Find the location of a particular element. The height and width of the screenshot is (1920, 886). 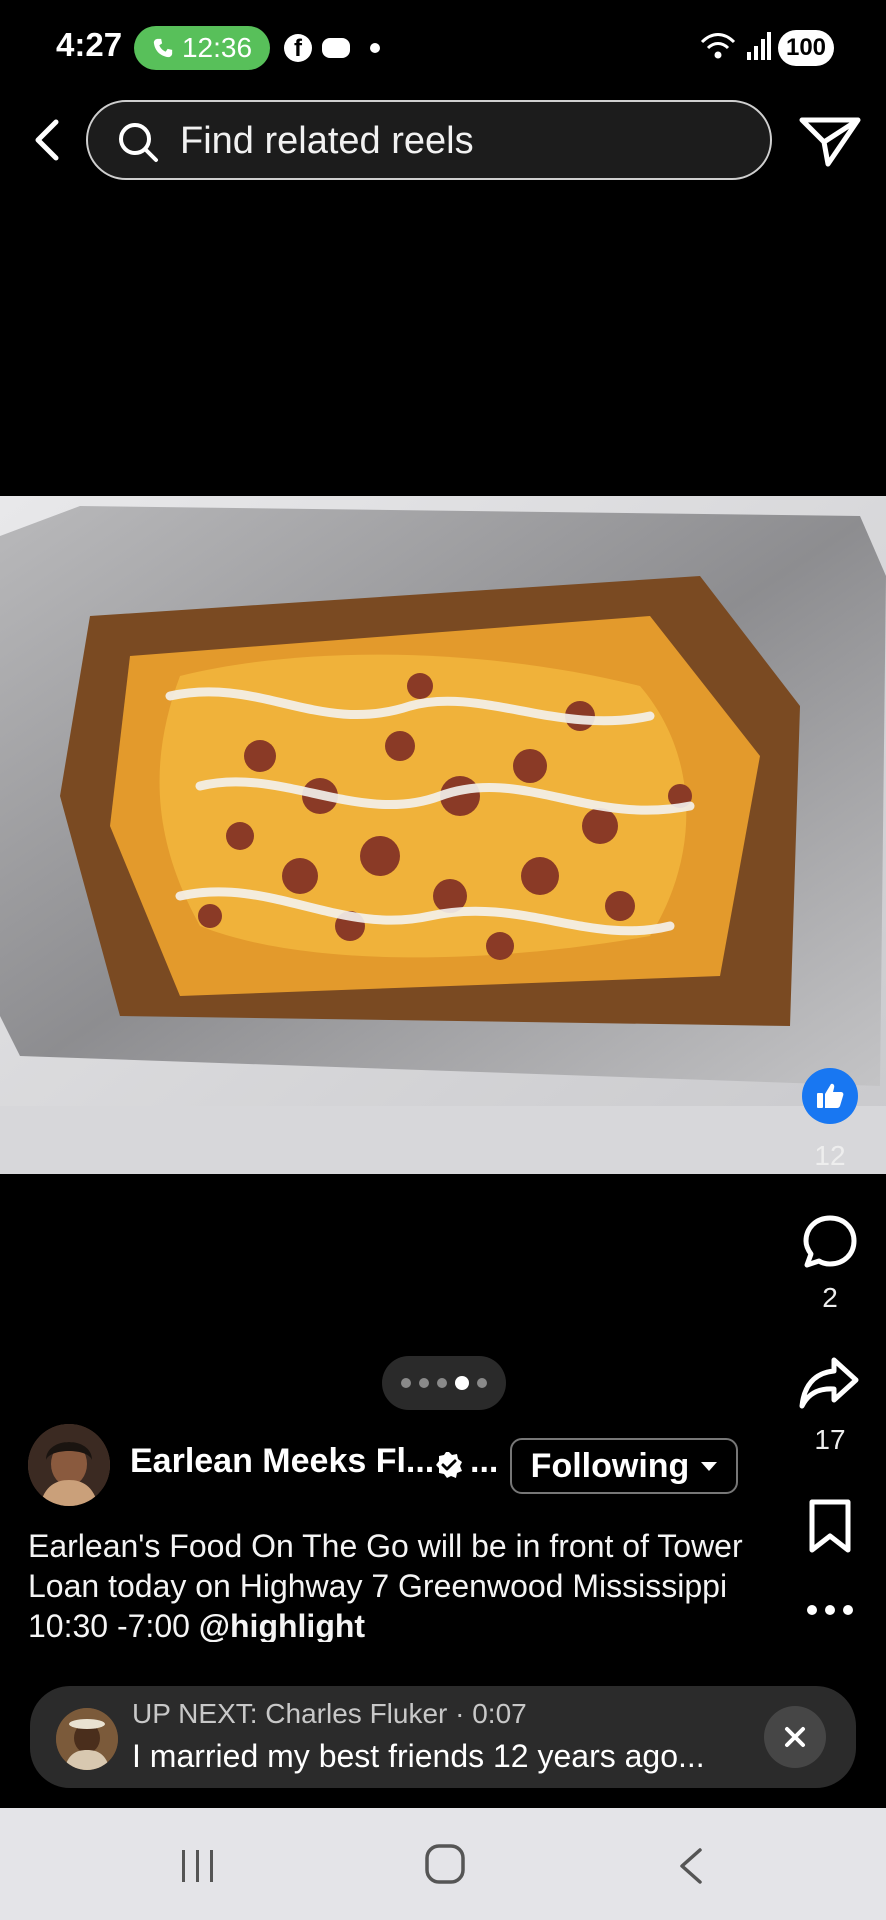

up-next-avatar is located at coordinates (87, 1739).